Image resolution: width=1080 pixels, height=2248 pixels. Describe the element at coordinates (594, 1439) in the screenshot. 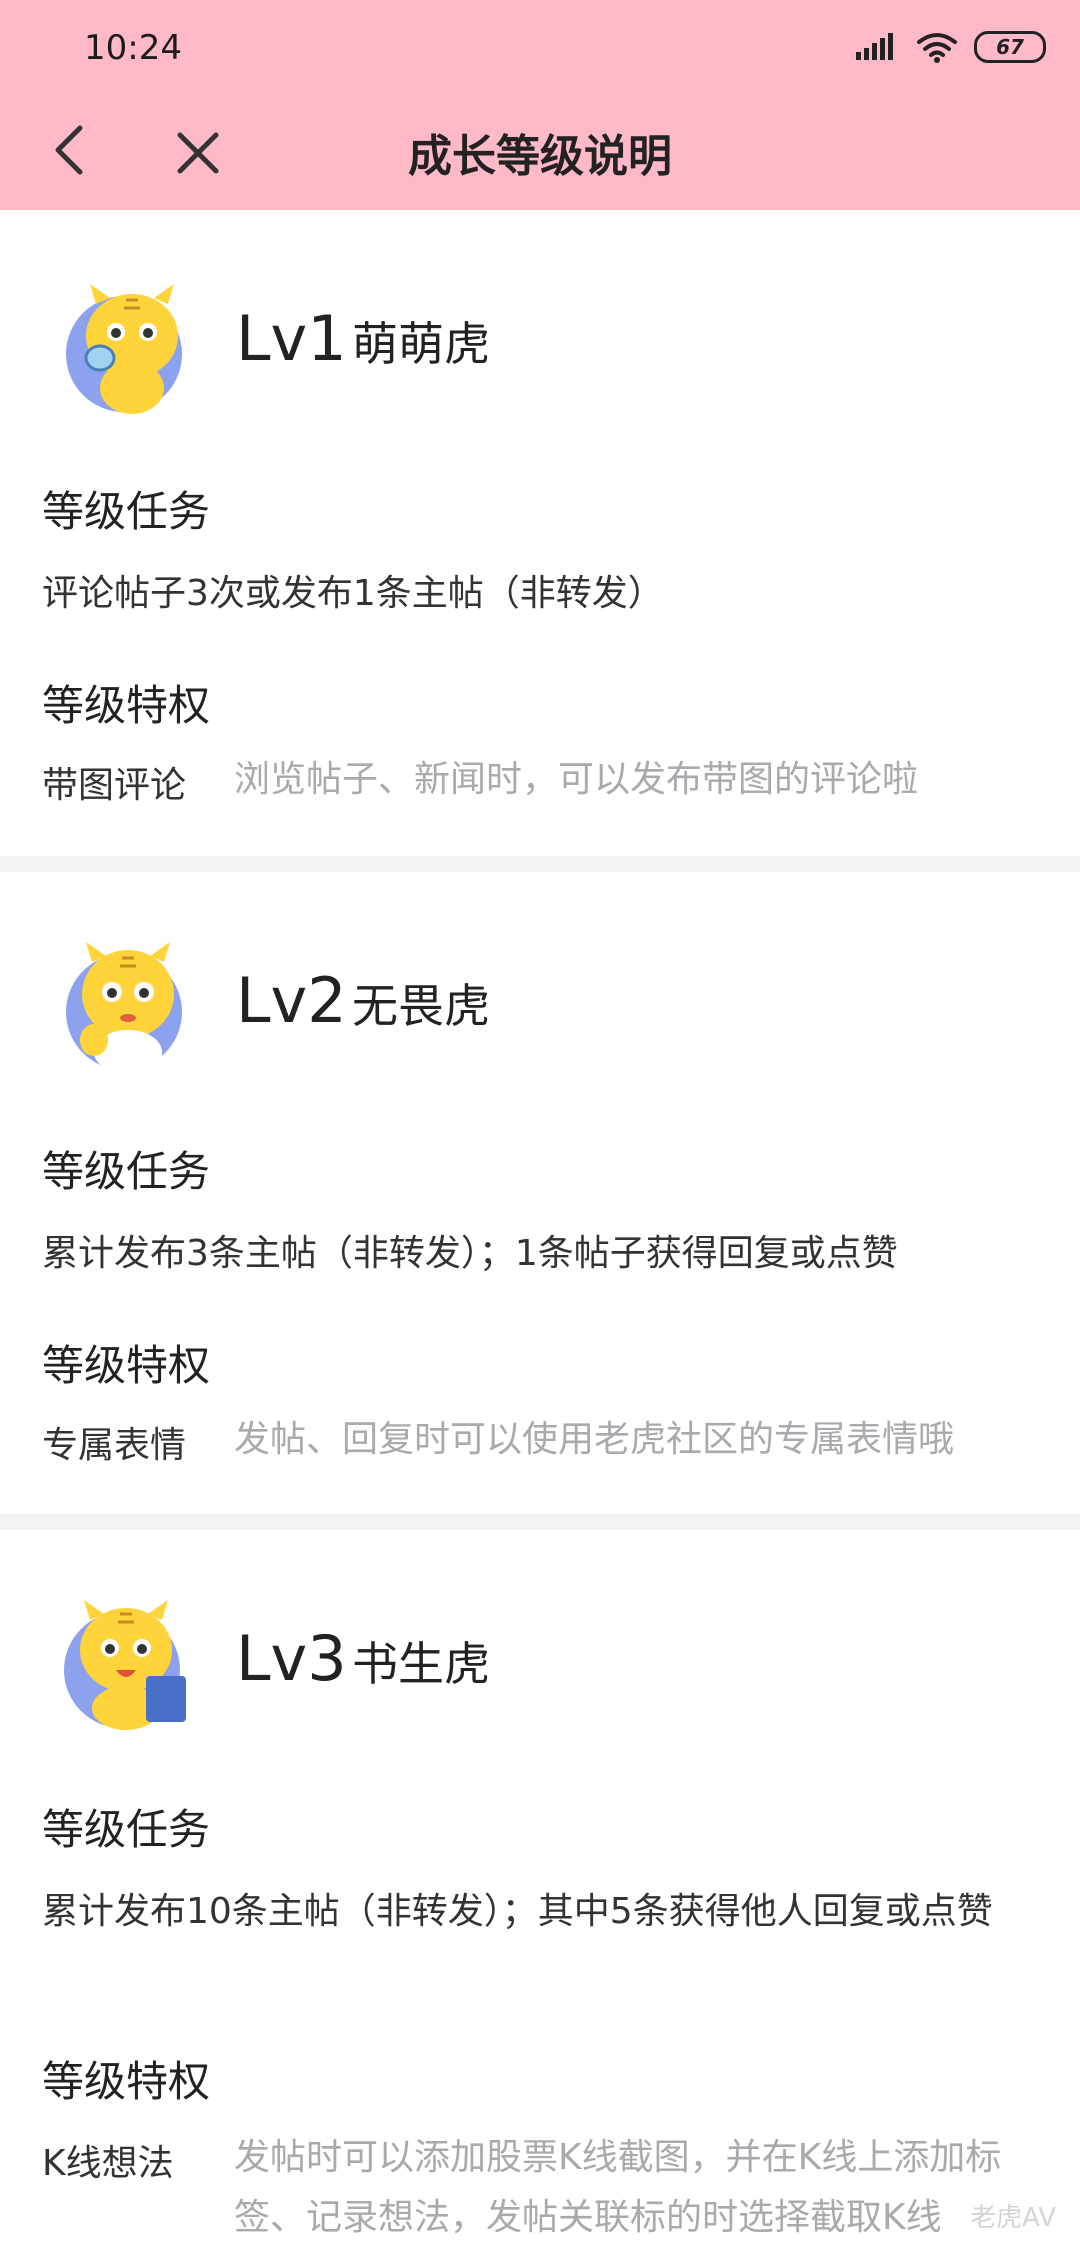

I see `privilege-description: 发帖、回复时可以使用老虎社区的专属表情哦` at that location.